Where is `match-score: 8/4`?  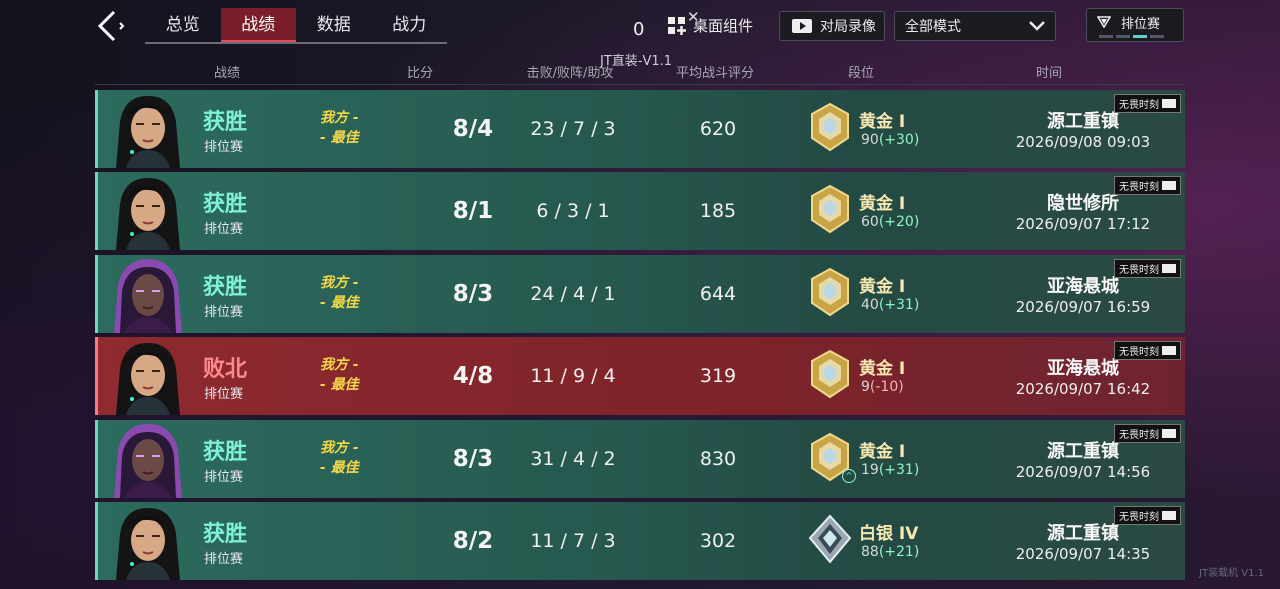
match-score: 8/4 is located at coordinates (473, 129).